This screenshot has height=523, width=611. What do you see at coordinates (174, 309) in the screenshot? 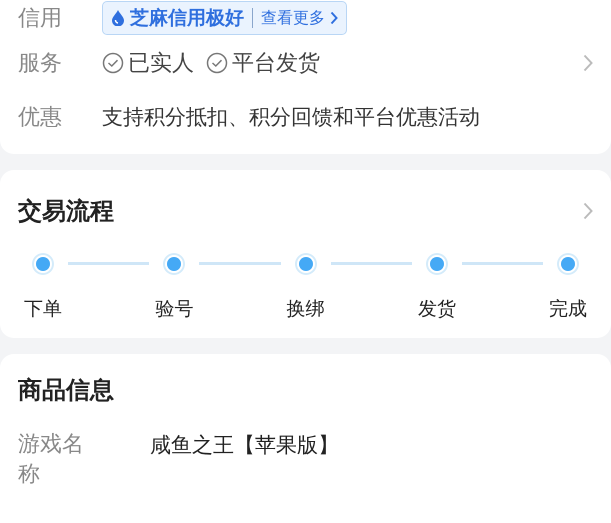
I see `step-label: 验号` at bounding box center [174, 309].